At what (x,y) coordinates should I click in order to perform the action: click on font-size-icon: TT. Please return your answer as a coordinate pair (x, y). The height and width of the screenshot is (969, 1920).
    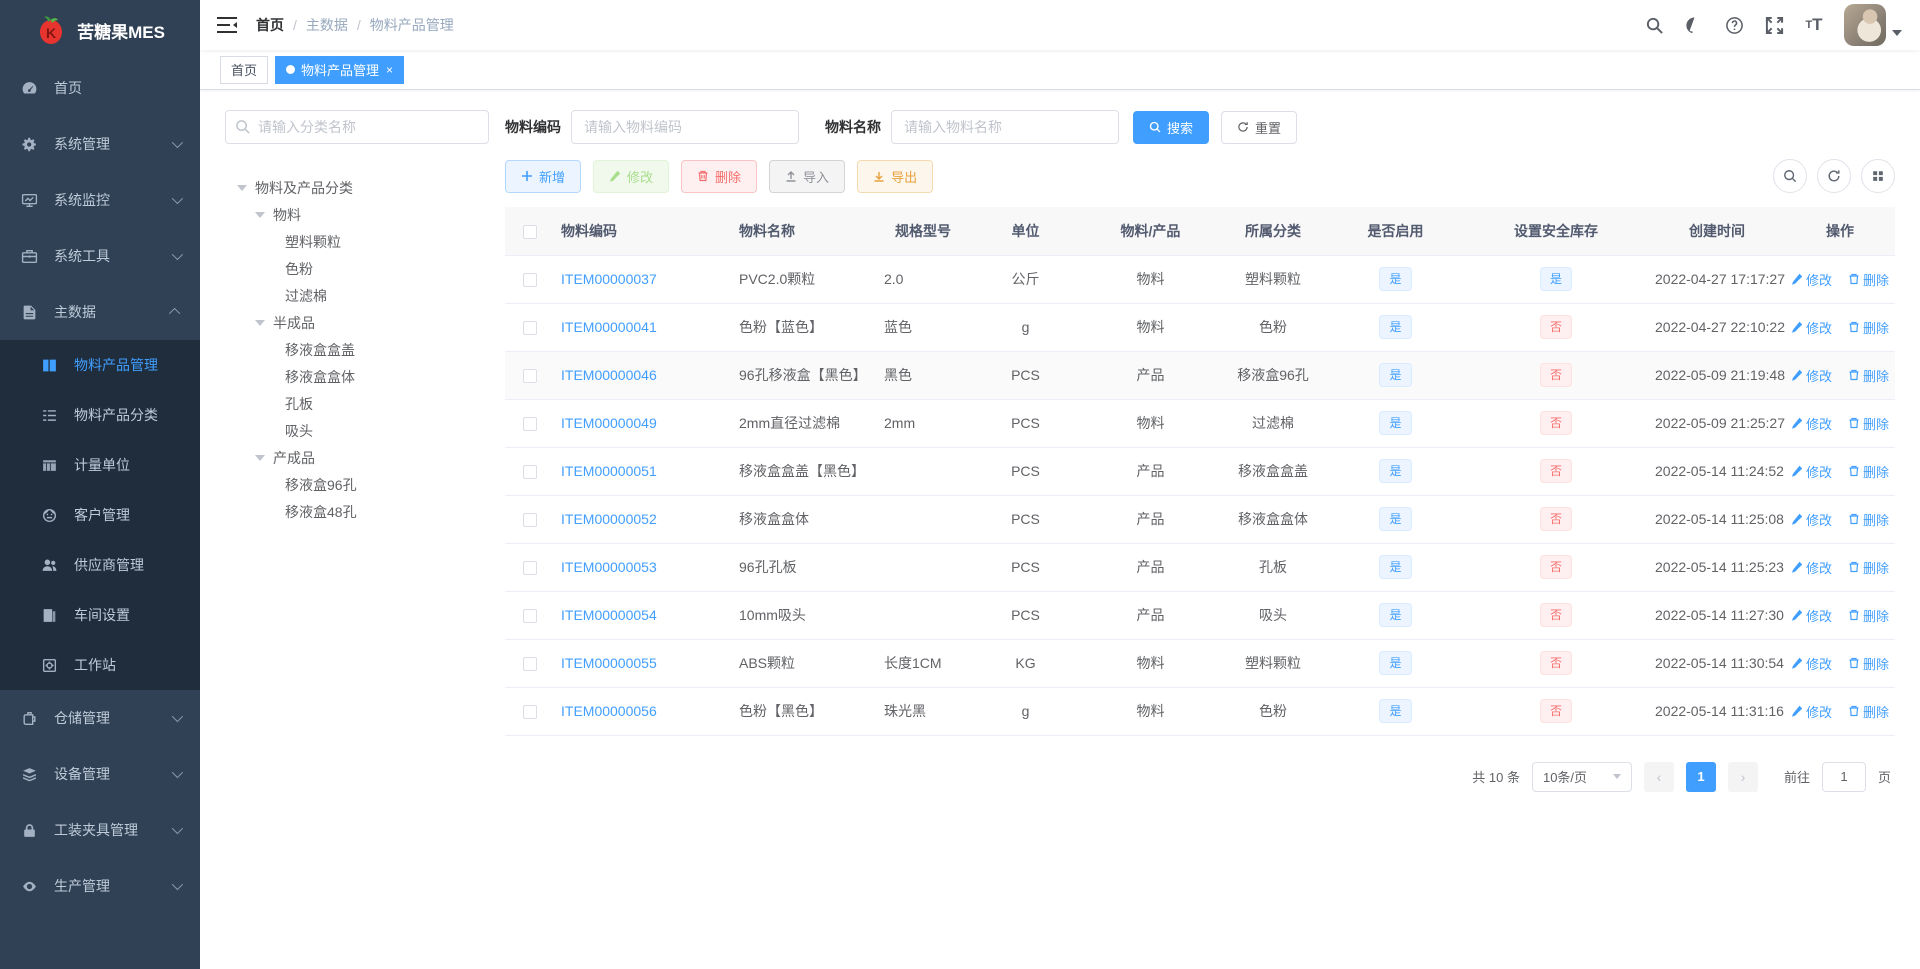
    Looking at the image, I should click on (1814, 25).